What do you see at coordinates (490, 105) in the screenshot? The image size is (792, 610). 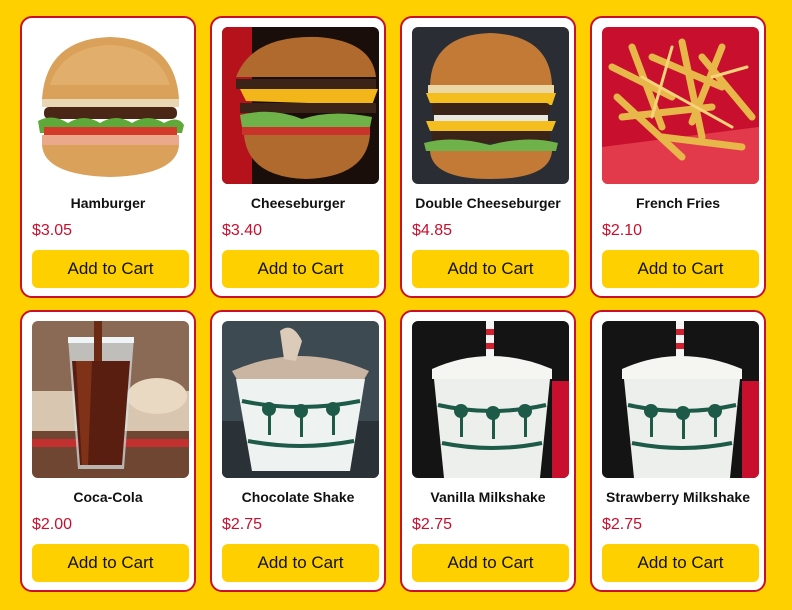 I see `double-cheeseburger-photo` at bounding box center [490, 105].